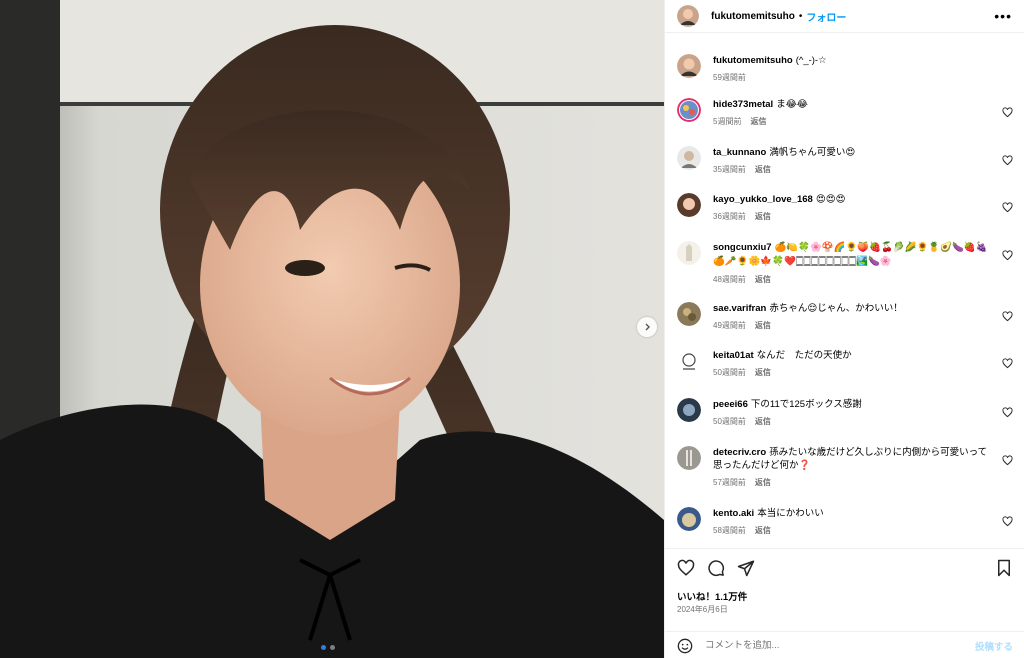 Image resolution: width=1024 pixels, height=658 pixels. Describe the element at coordinates (806, 404) in the screenshot. I see `comment-text: 下の11で125ボックス感謝` at that location.